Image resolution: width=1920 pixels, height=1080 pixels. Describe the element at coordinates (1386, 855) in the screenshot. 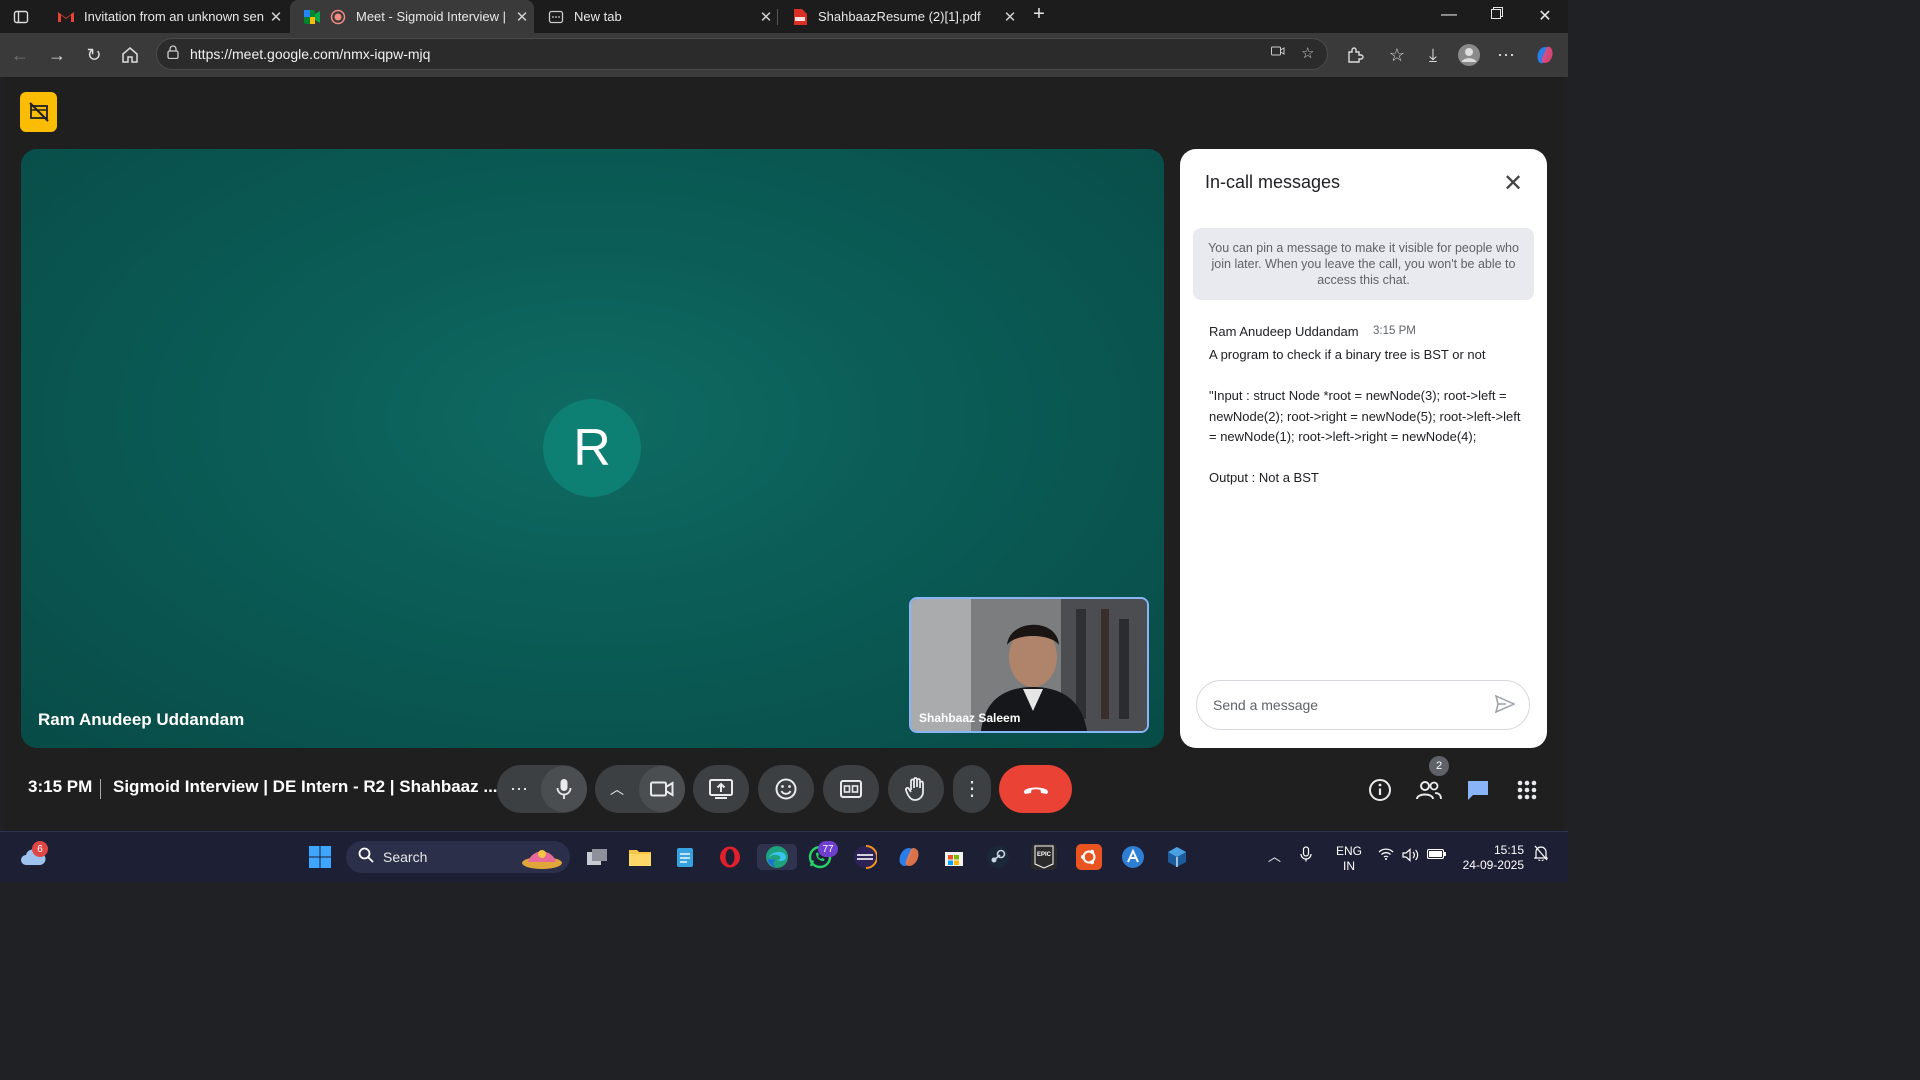

I see `wifi-icon` at that location.